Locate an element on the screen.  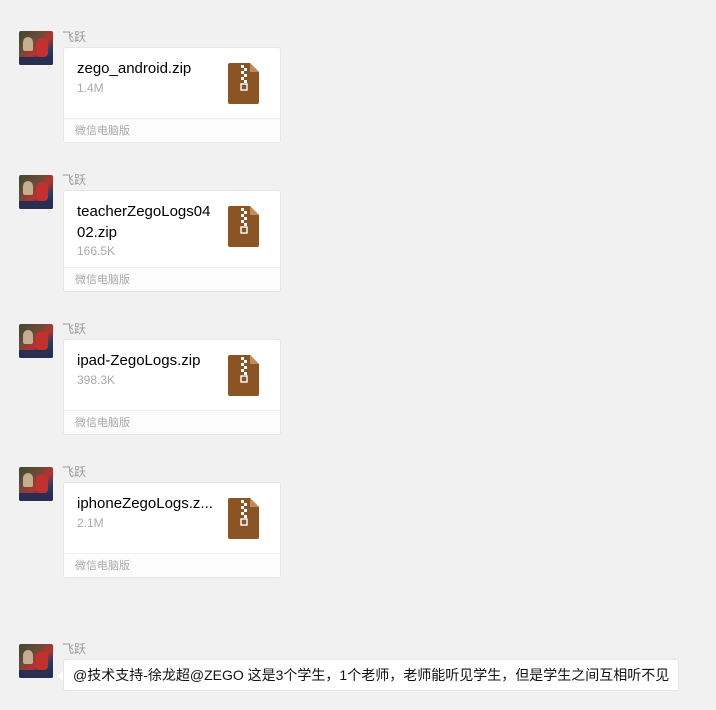
file-size: 2.1M is located at coordinates (90, 523).